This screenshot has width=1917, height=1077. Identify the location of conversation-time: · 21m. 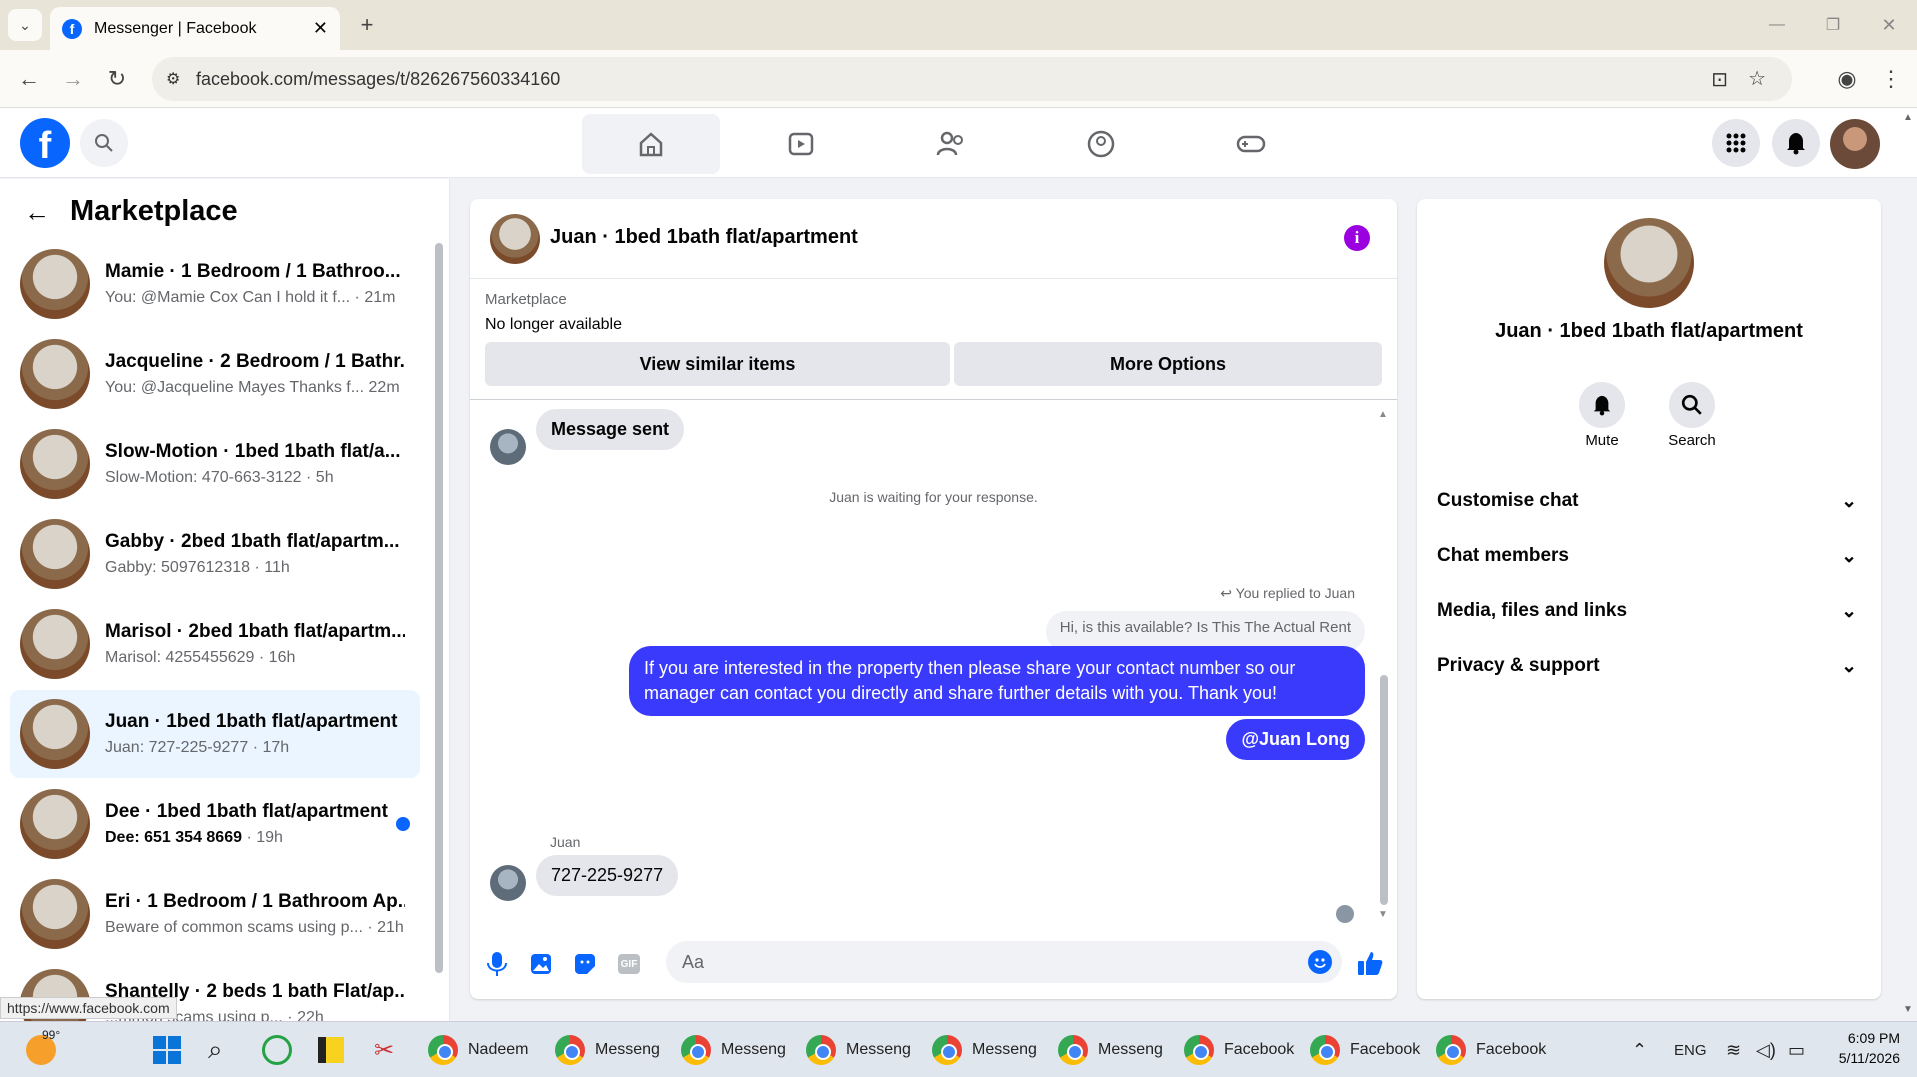
(375, 297).